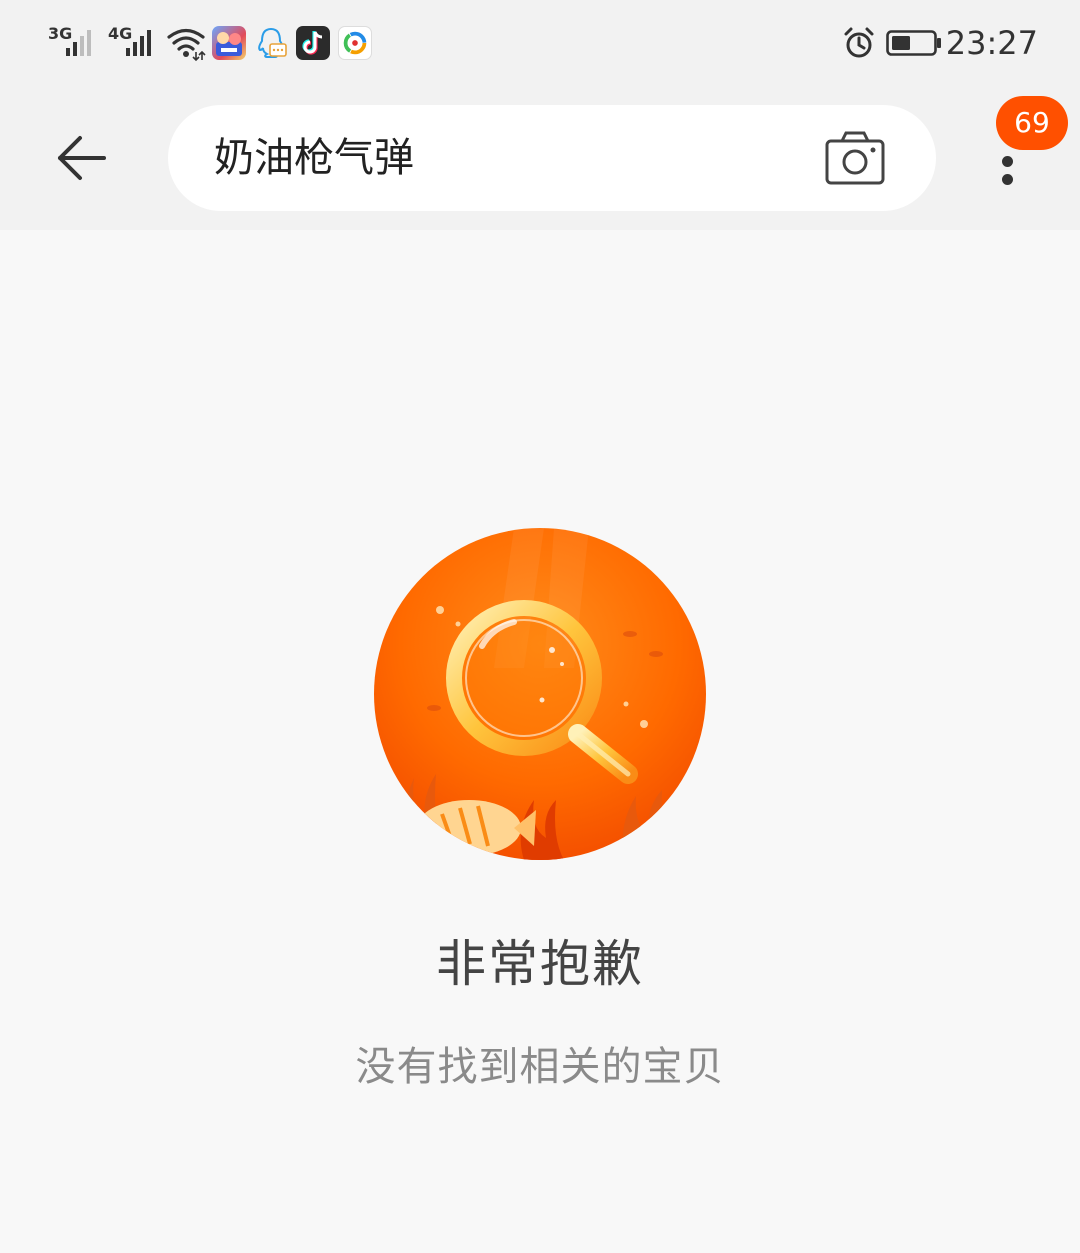  What do you see at coordinates (540, 964) in the screenshot?
I see `empty-state-title: 非常抱歉` at bounding box center [540, 964].